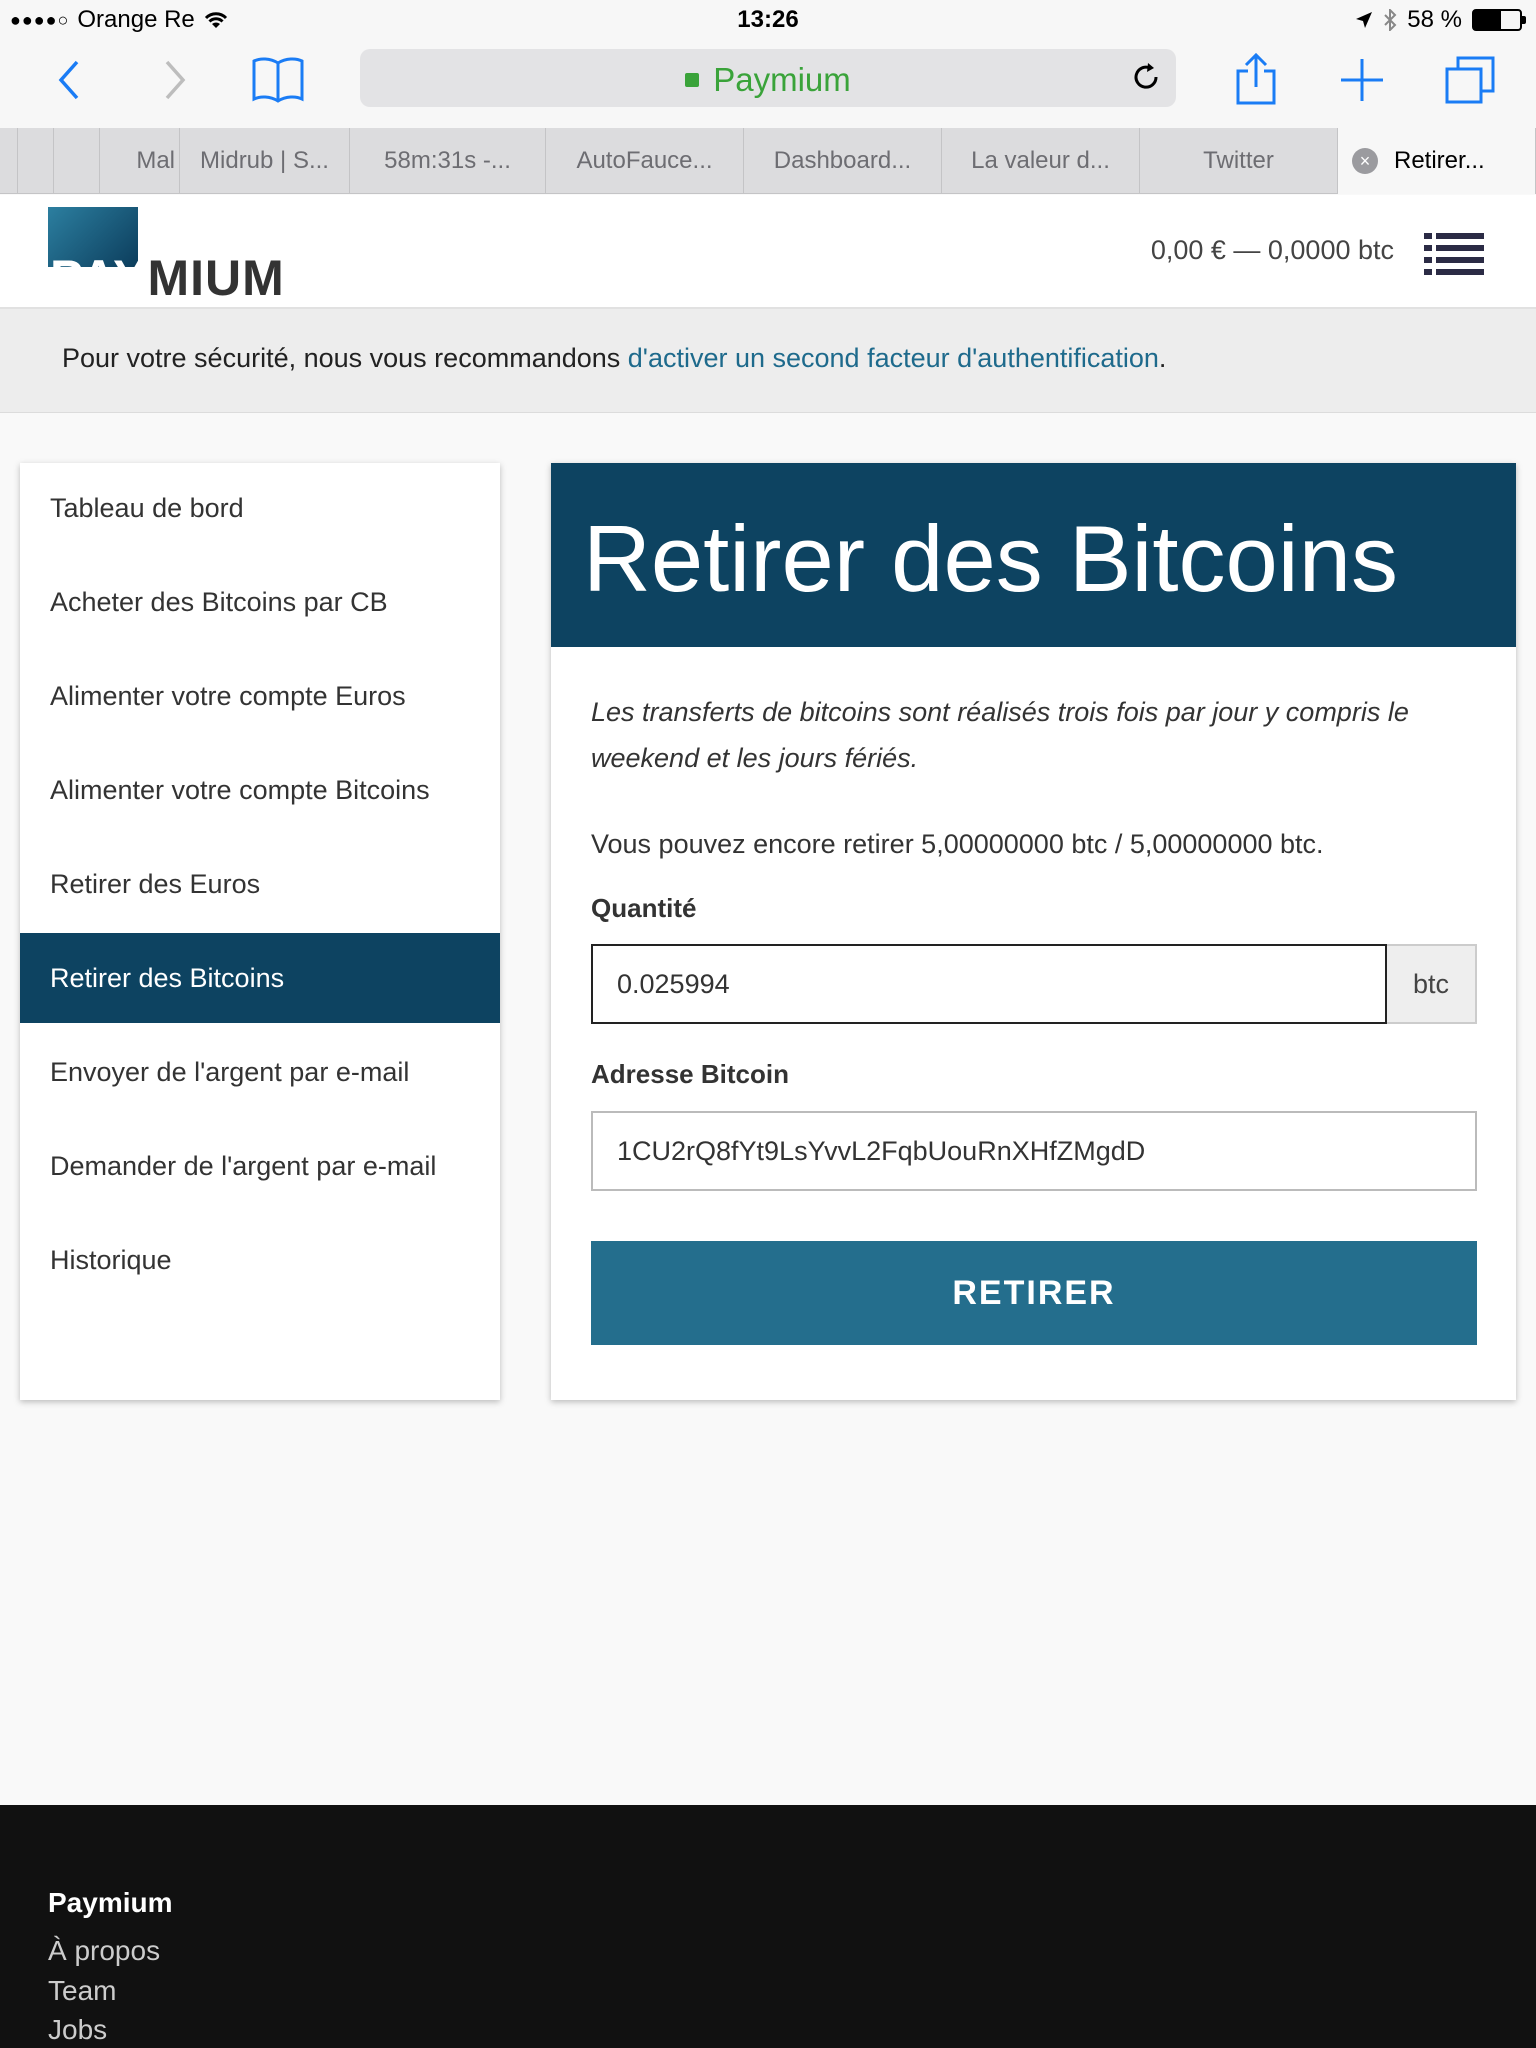 This screenshot has height=2048, width=1536. I want to click on paymium-logo: PAYMIUM, so click(168, 256).